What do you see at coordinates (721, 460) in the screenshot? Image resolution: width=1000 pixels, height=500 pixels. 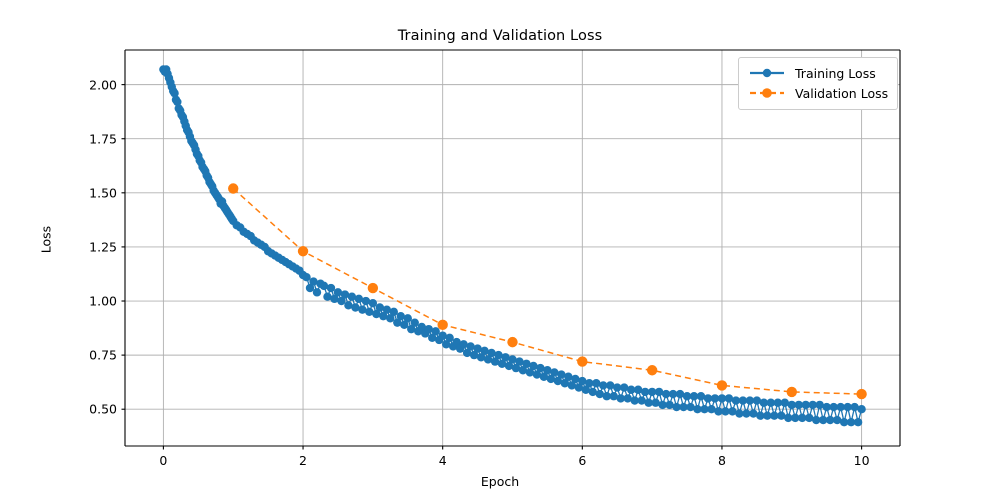 I see `x-axis-tick-label: 8` at bounding box center [721, 460].